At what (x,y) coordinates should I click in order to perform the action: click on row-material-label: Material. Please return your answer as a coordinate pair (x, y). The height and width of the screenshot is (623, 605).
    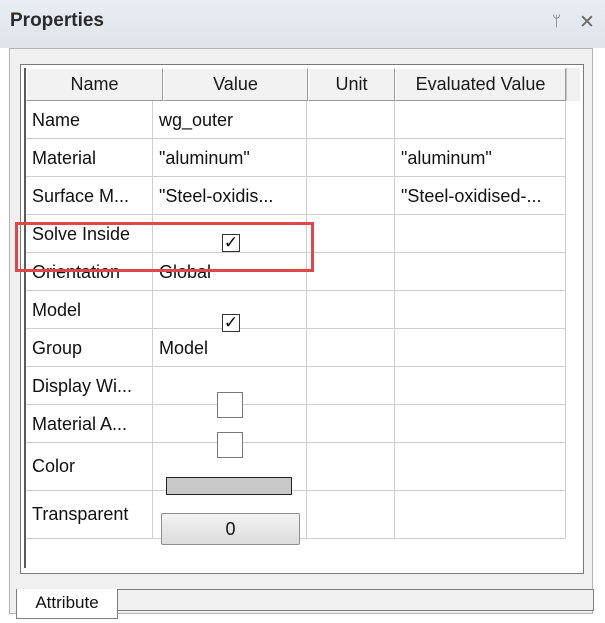
    Looking at the image, I should click on (89, 158).